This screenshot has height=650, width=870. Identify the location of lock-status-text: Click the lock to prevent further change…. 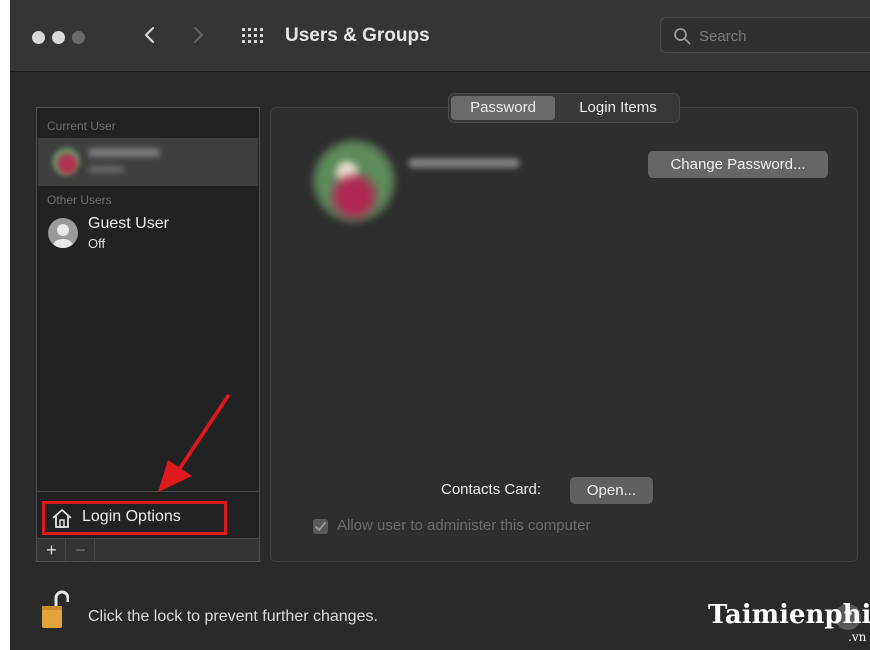
(233, 616).